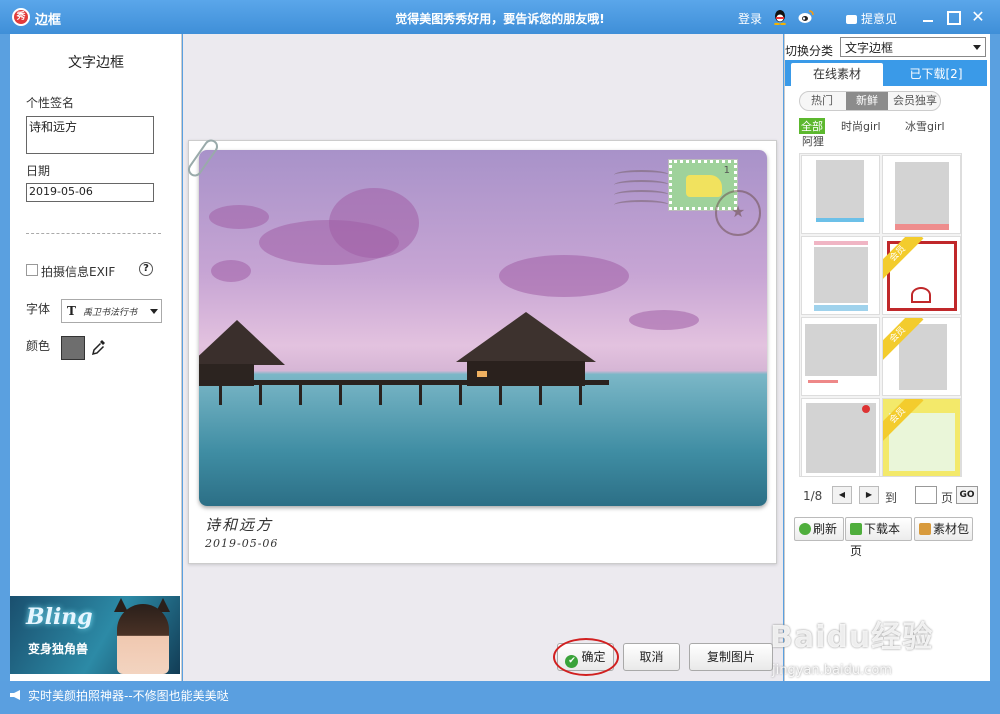 This screenshot has width=1000, height=714. I want to click on cancel-button: 取消, so click(651, 657).